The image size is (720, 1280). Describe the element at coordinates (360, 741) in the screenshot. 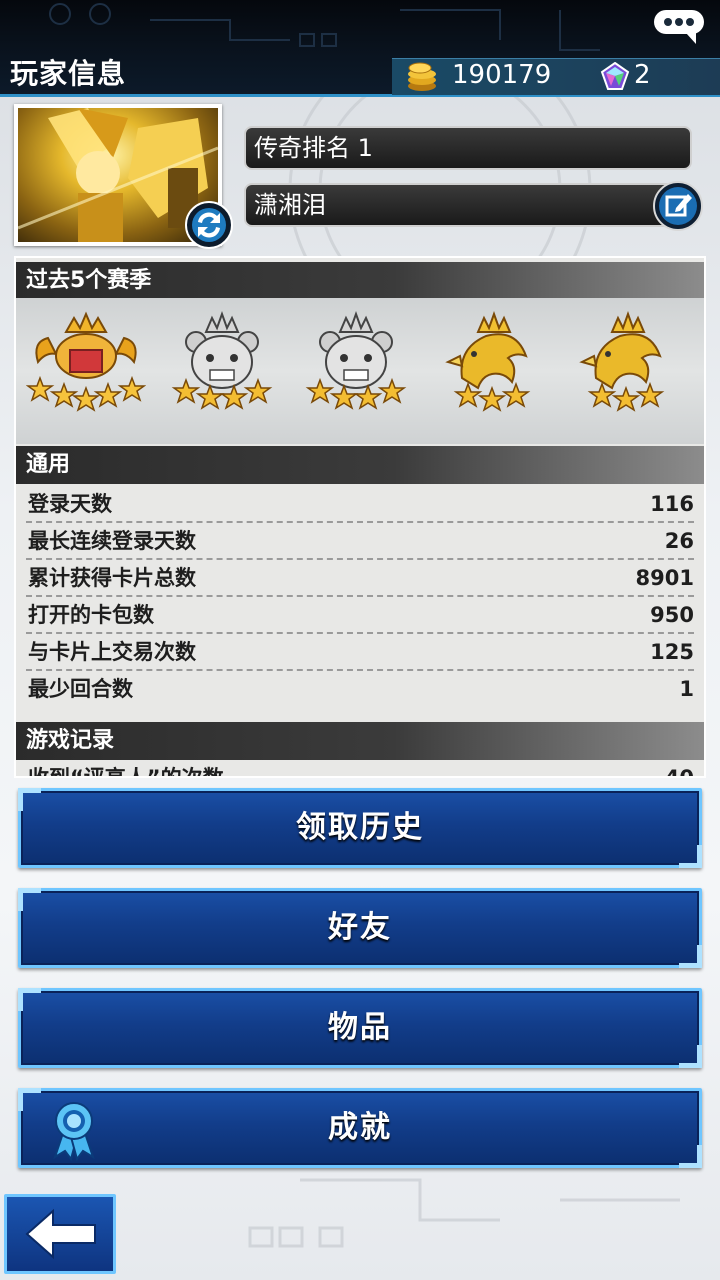

I see `game-records-header: 游戏记录` at that location.